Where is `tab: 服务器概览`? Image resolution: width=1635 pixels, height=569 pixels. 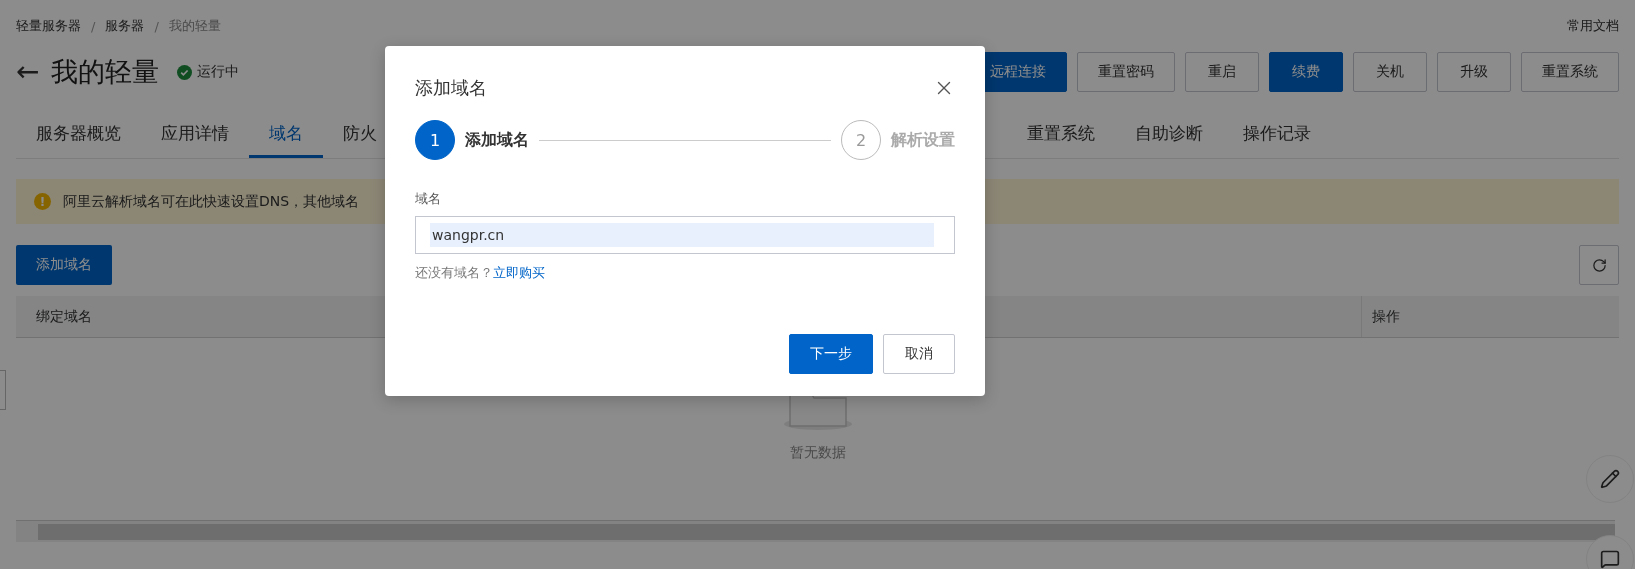
tab: 服务器概览 is located at coordinates (78, 134).